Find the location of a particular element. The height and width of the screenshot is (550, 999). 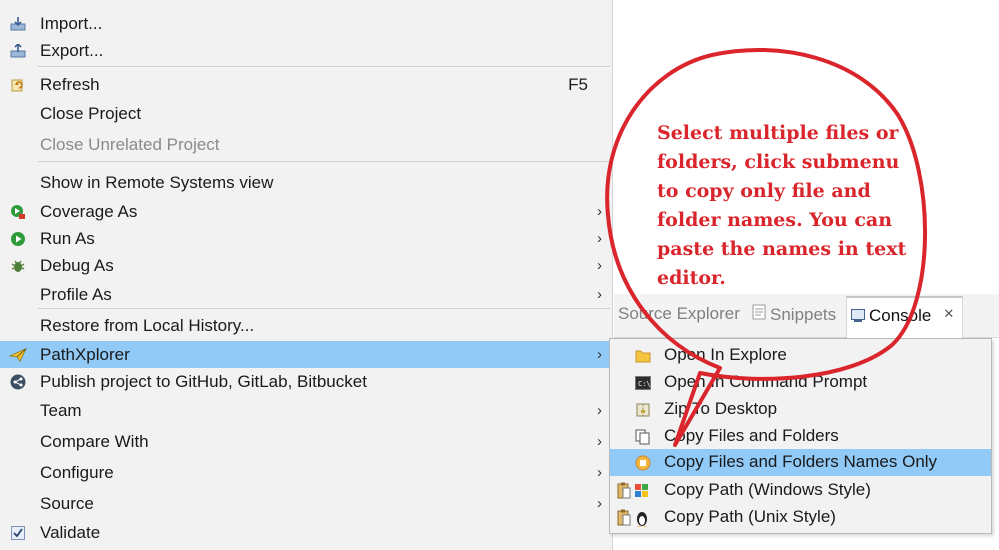

callout-line: to copy only file and is located at coordinates (764, 191).